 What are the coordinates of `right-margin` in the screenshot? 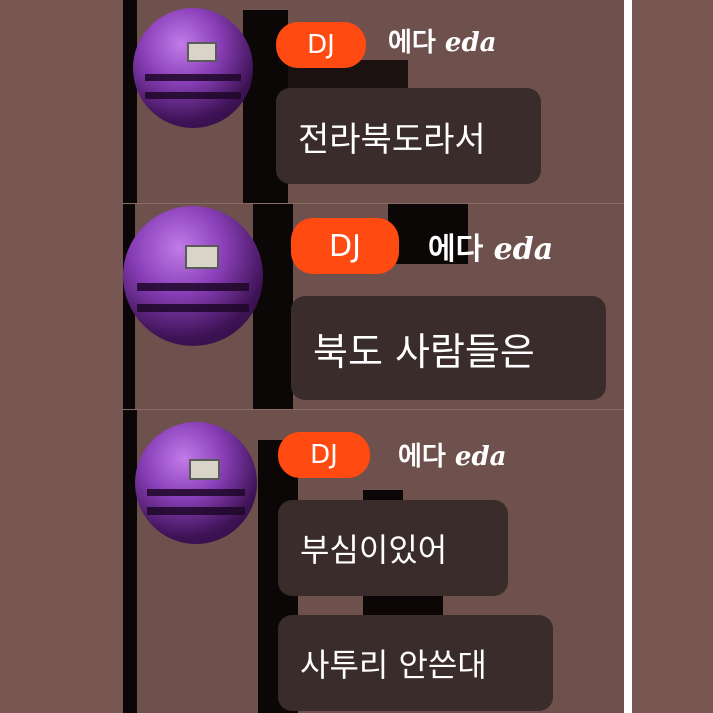 It's located at (672, 356).